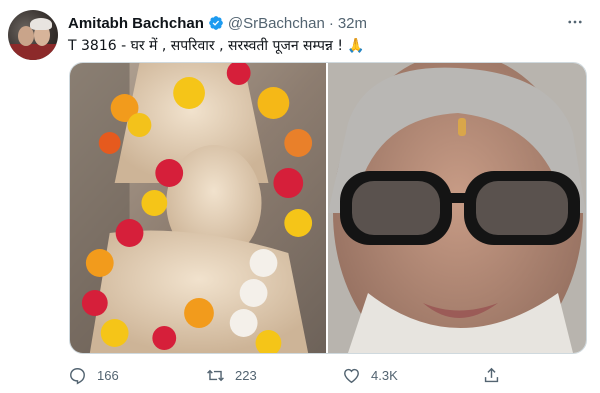 Image resolution: width=600 pixels, height=393 pixels. What do you see at coordinates (246, 375) in the screenshot?
I see `retweet-count: 223` at bounding box center [246, 375].